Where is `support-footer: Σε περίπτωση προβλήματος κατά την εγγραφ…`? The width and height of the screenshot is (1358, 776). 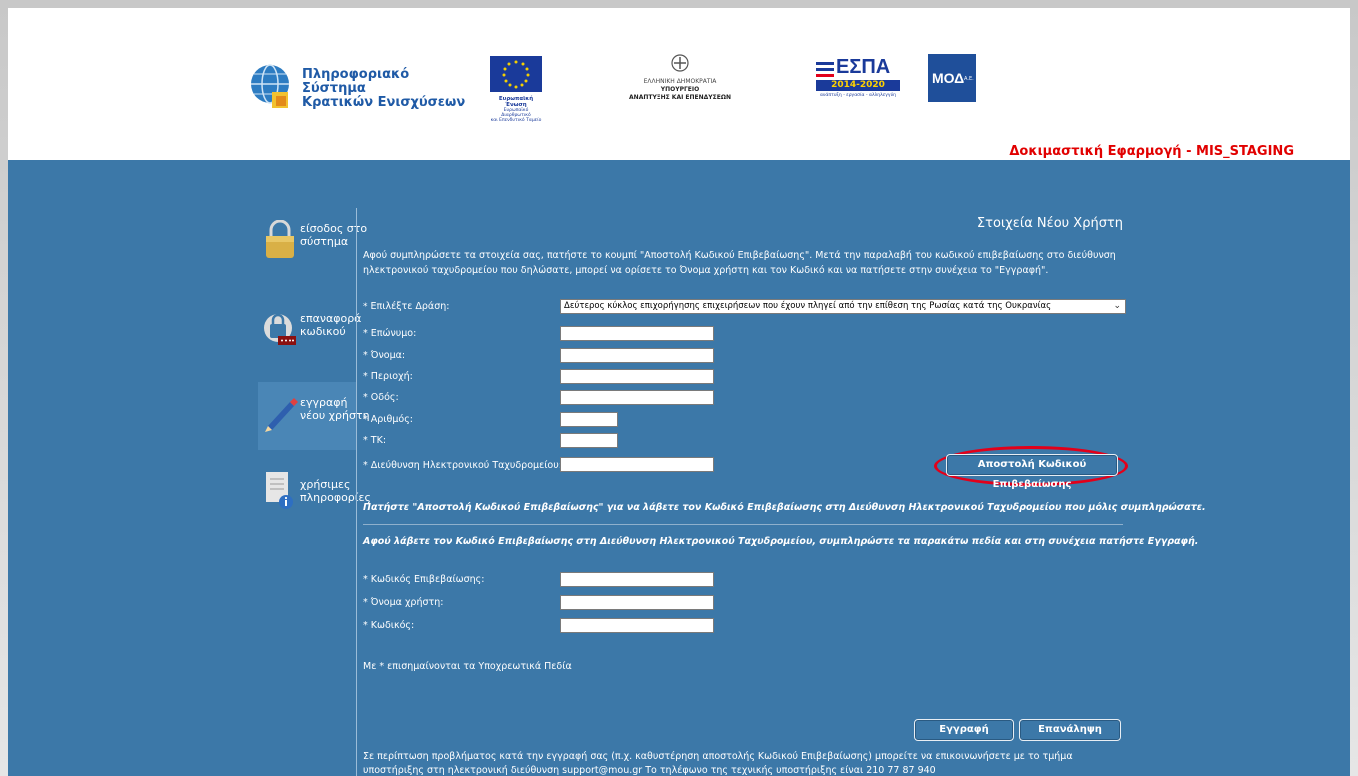 support-footer: Σε περίπτωση προβλήματος κατά την εγγραφ… is located at coordinates (718, 763).